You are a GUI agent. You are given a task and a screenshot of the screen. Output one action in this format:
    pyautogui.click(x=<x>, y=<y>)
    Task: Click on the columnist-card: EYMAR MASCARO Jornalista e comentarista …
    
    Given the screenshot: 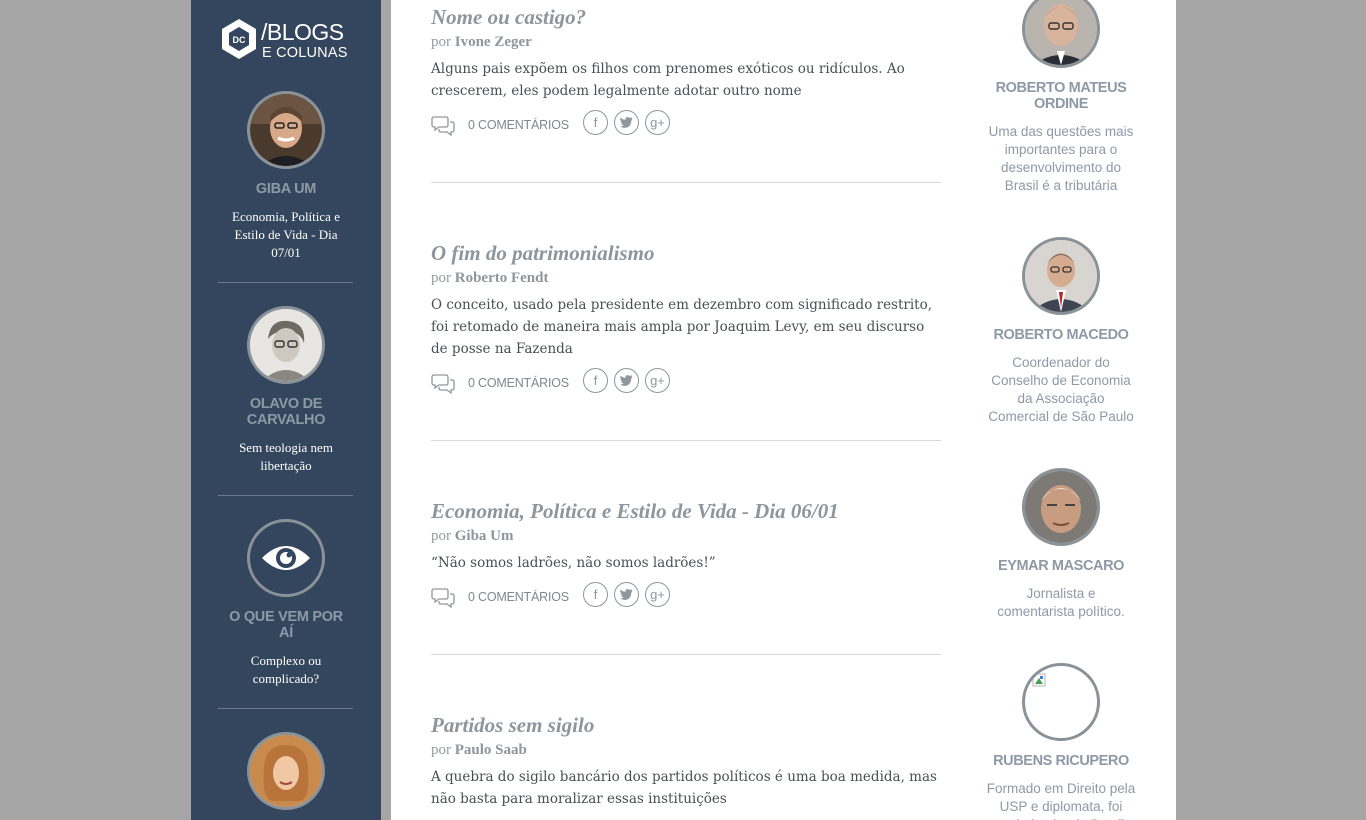 What is the action you would take?
    pyautogui.click(x=1061, y=544)
    